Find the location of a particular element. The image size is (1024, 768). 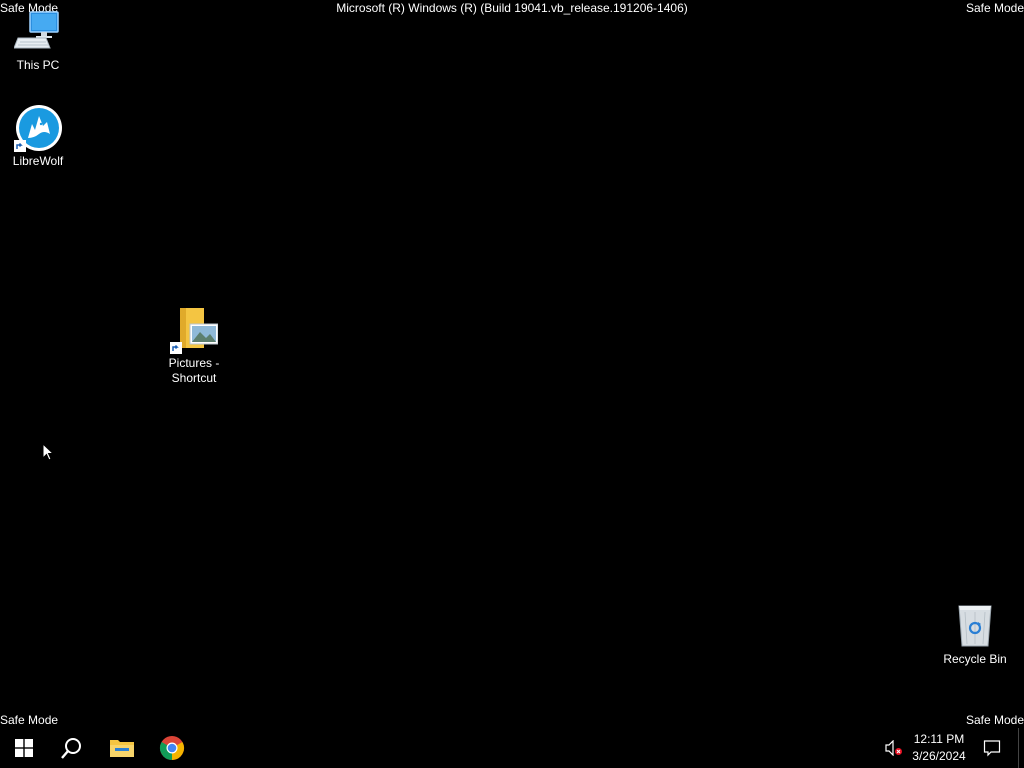

search-button is located at coordinates (72, 748).